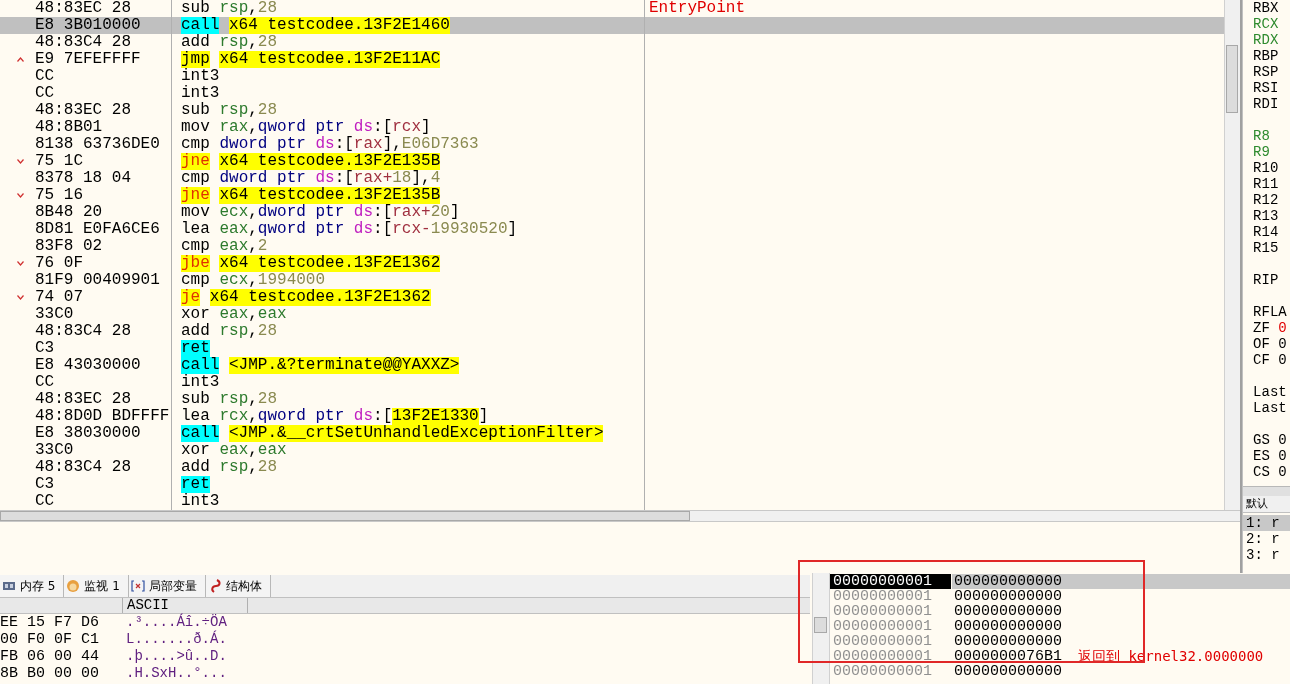 This screenshot has height=684, width=1290. Describe the element at coordinates (1270, 456) in the screenshot. I see `register-label: ES 0` at that location.